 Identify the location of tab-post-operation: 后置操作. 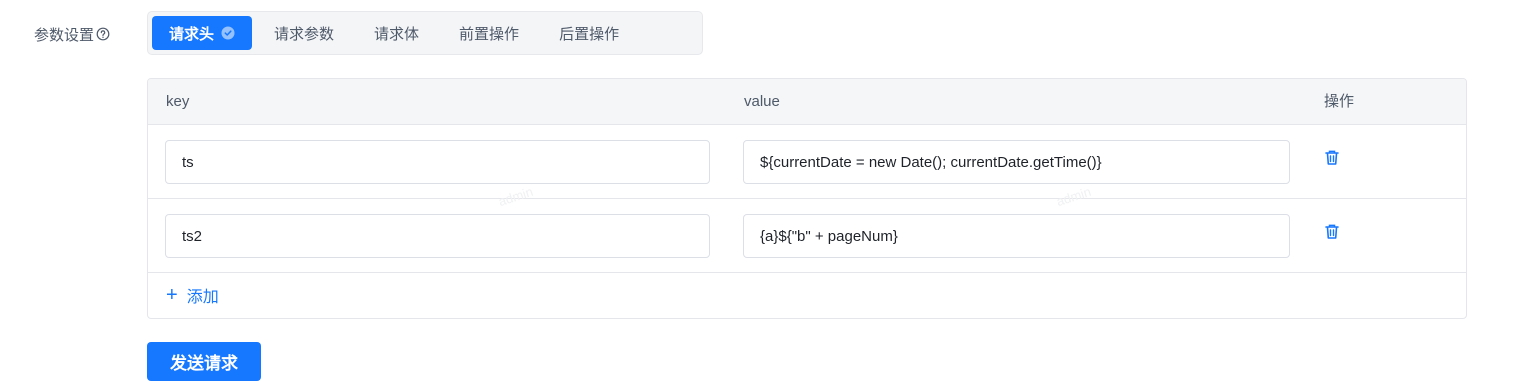
(589, 33).